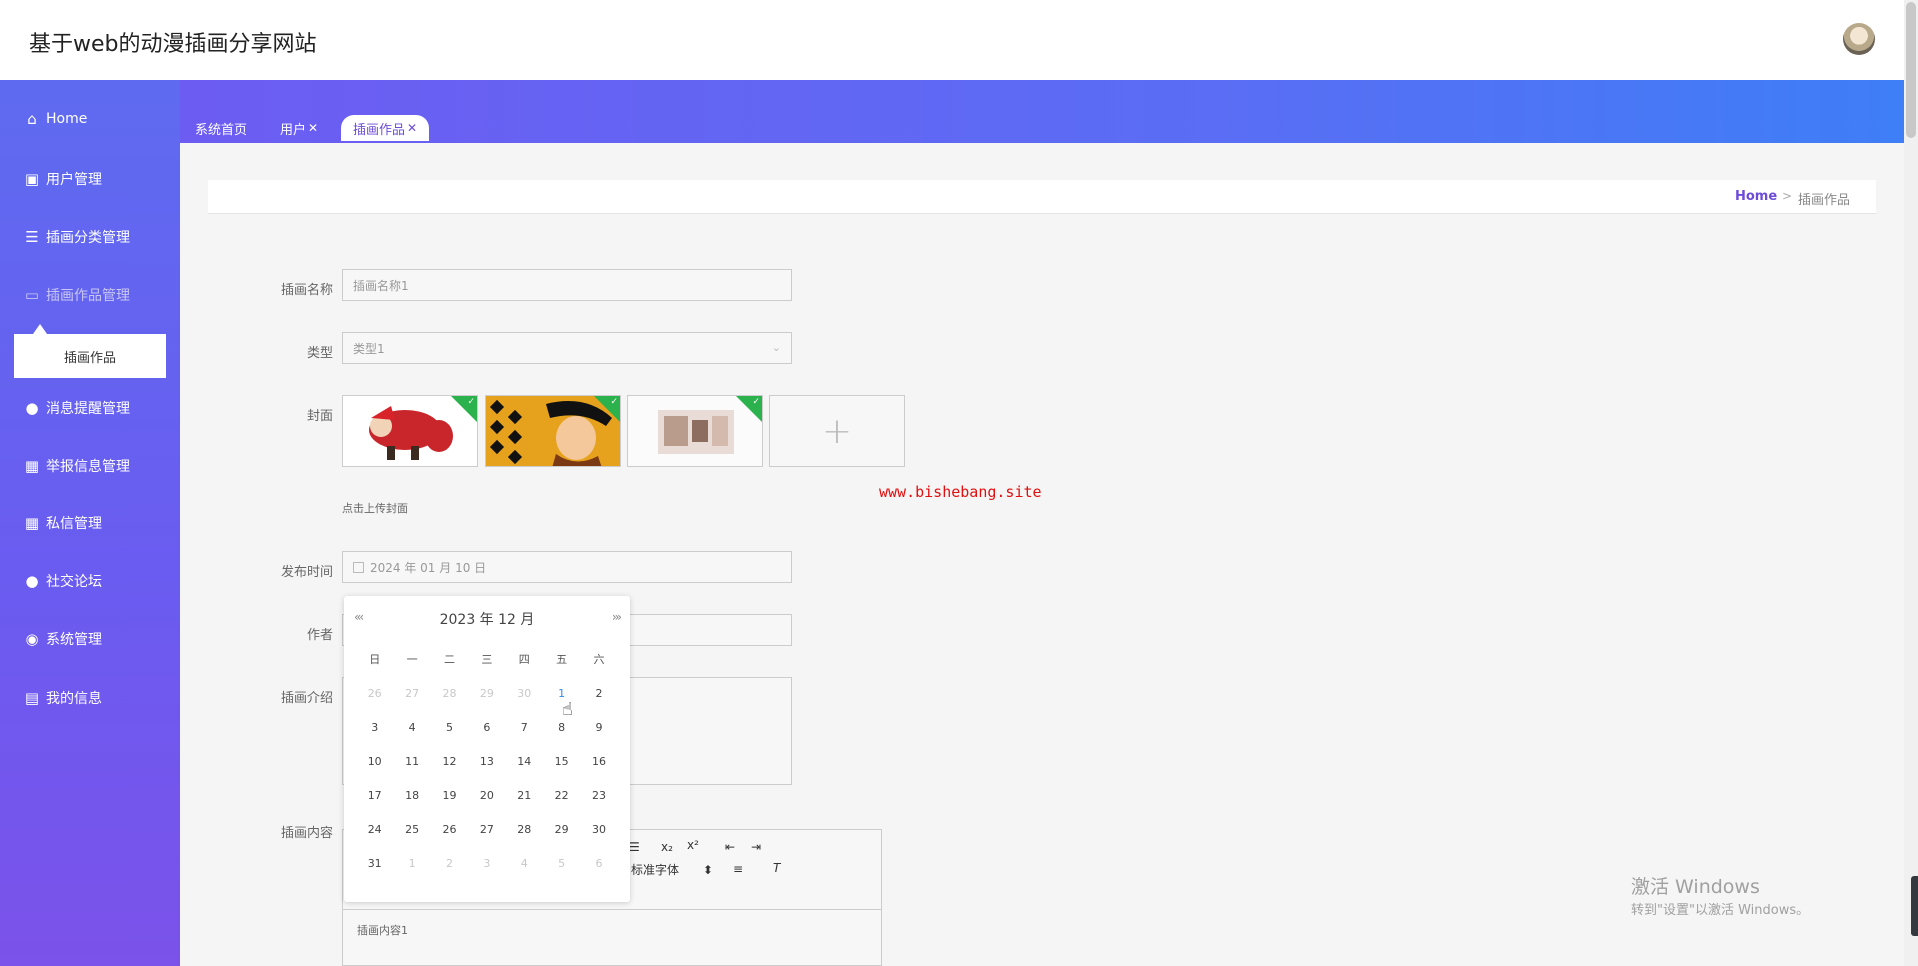 This screenshot has width=1918, height=966. Describe the element at coordinates (667, 847) in the screenshot. I see `subscript-button: x₂` at that location.